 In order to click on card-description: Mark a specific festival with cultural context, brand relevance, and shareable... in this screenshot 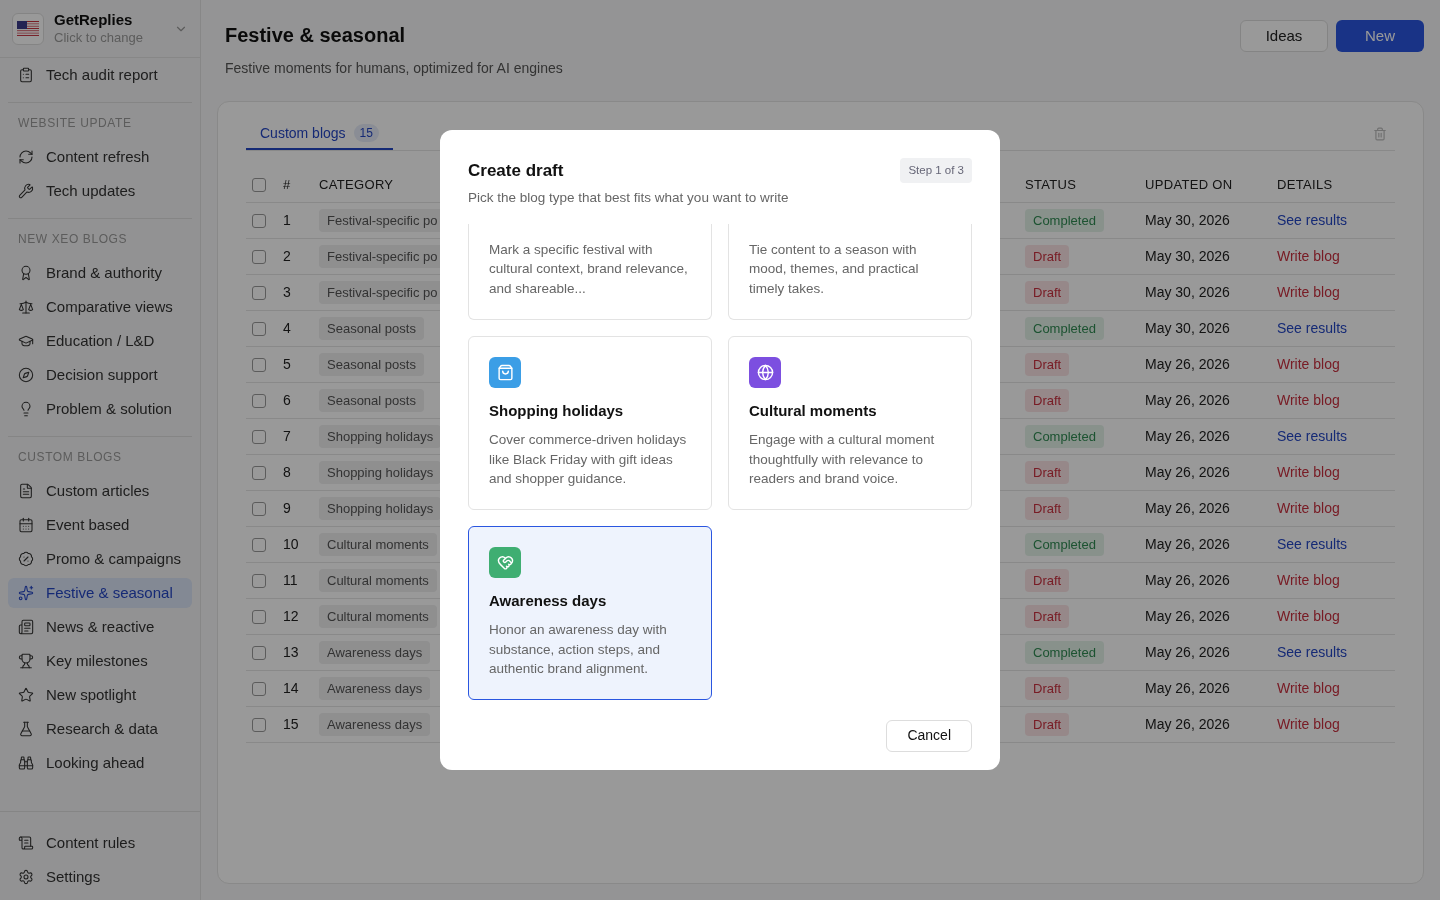, I will do `click(589, 269)`.